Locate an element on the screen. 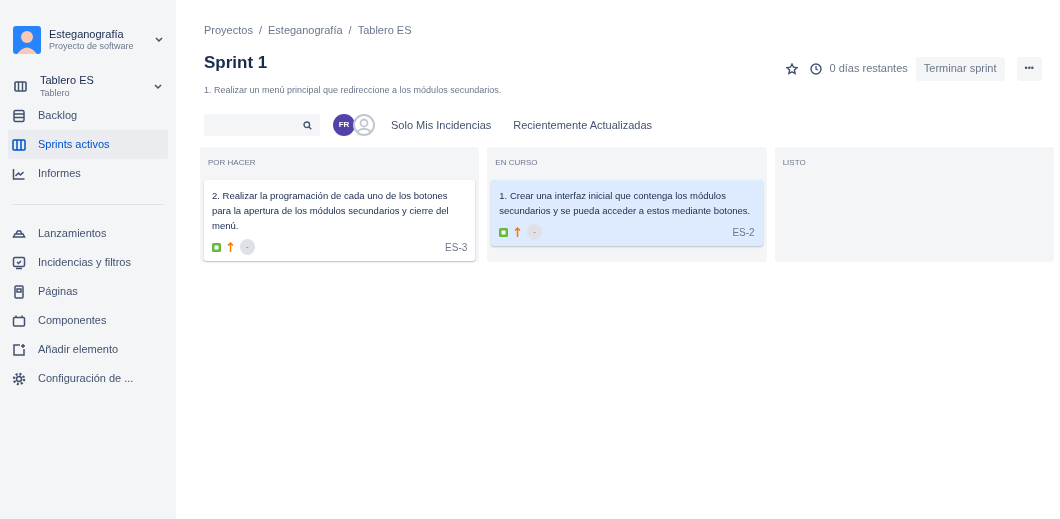 This screenshot has height=519, width=1060. sprint-goal: 1. Realizar un menú principal que redireccione a los módulos secundarios. is located at coordinates (353, 90).